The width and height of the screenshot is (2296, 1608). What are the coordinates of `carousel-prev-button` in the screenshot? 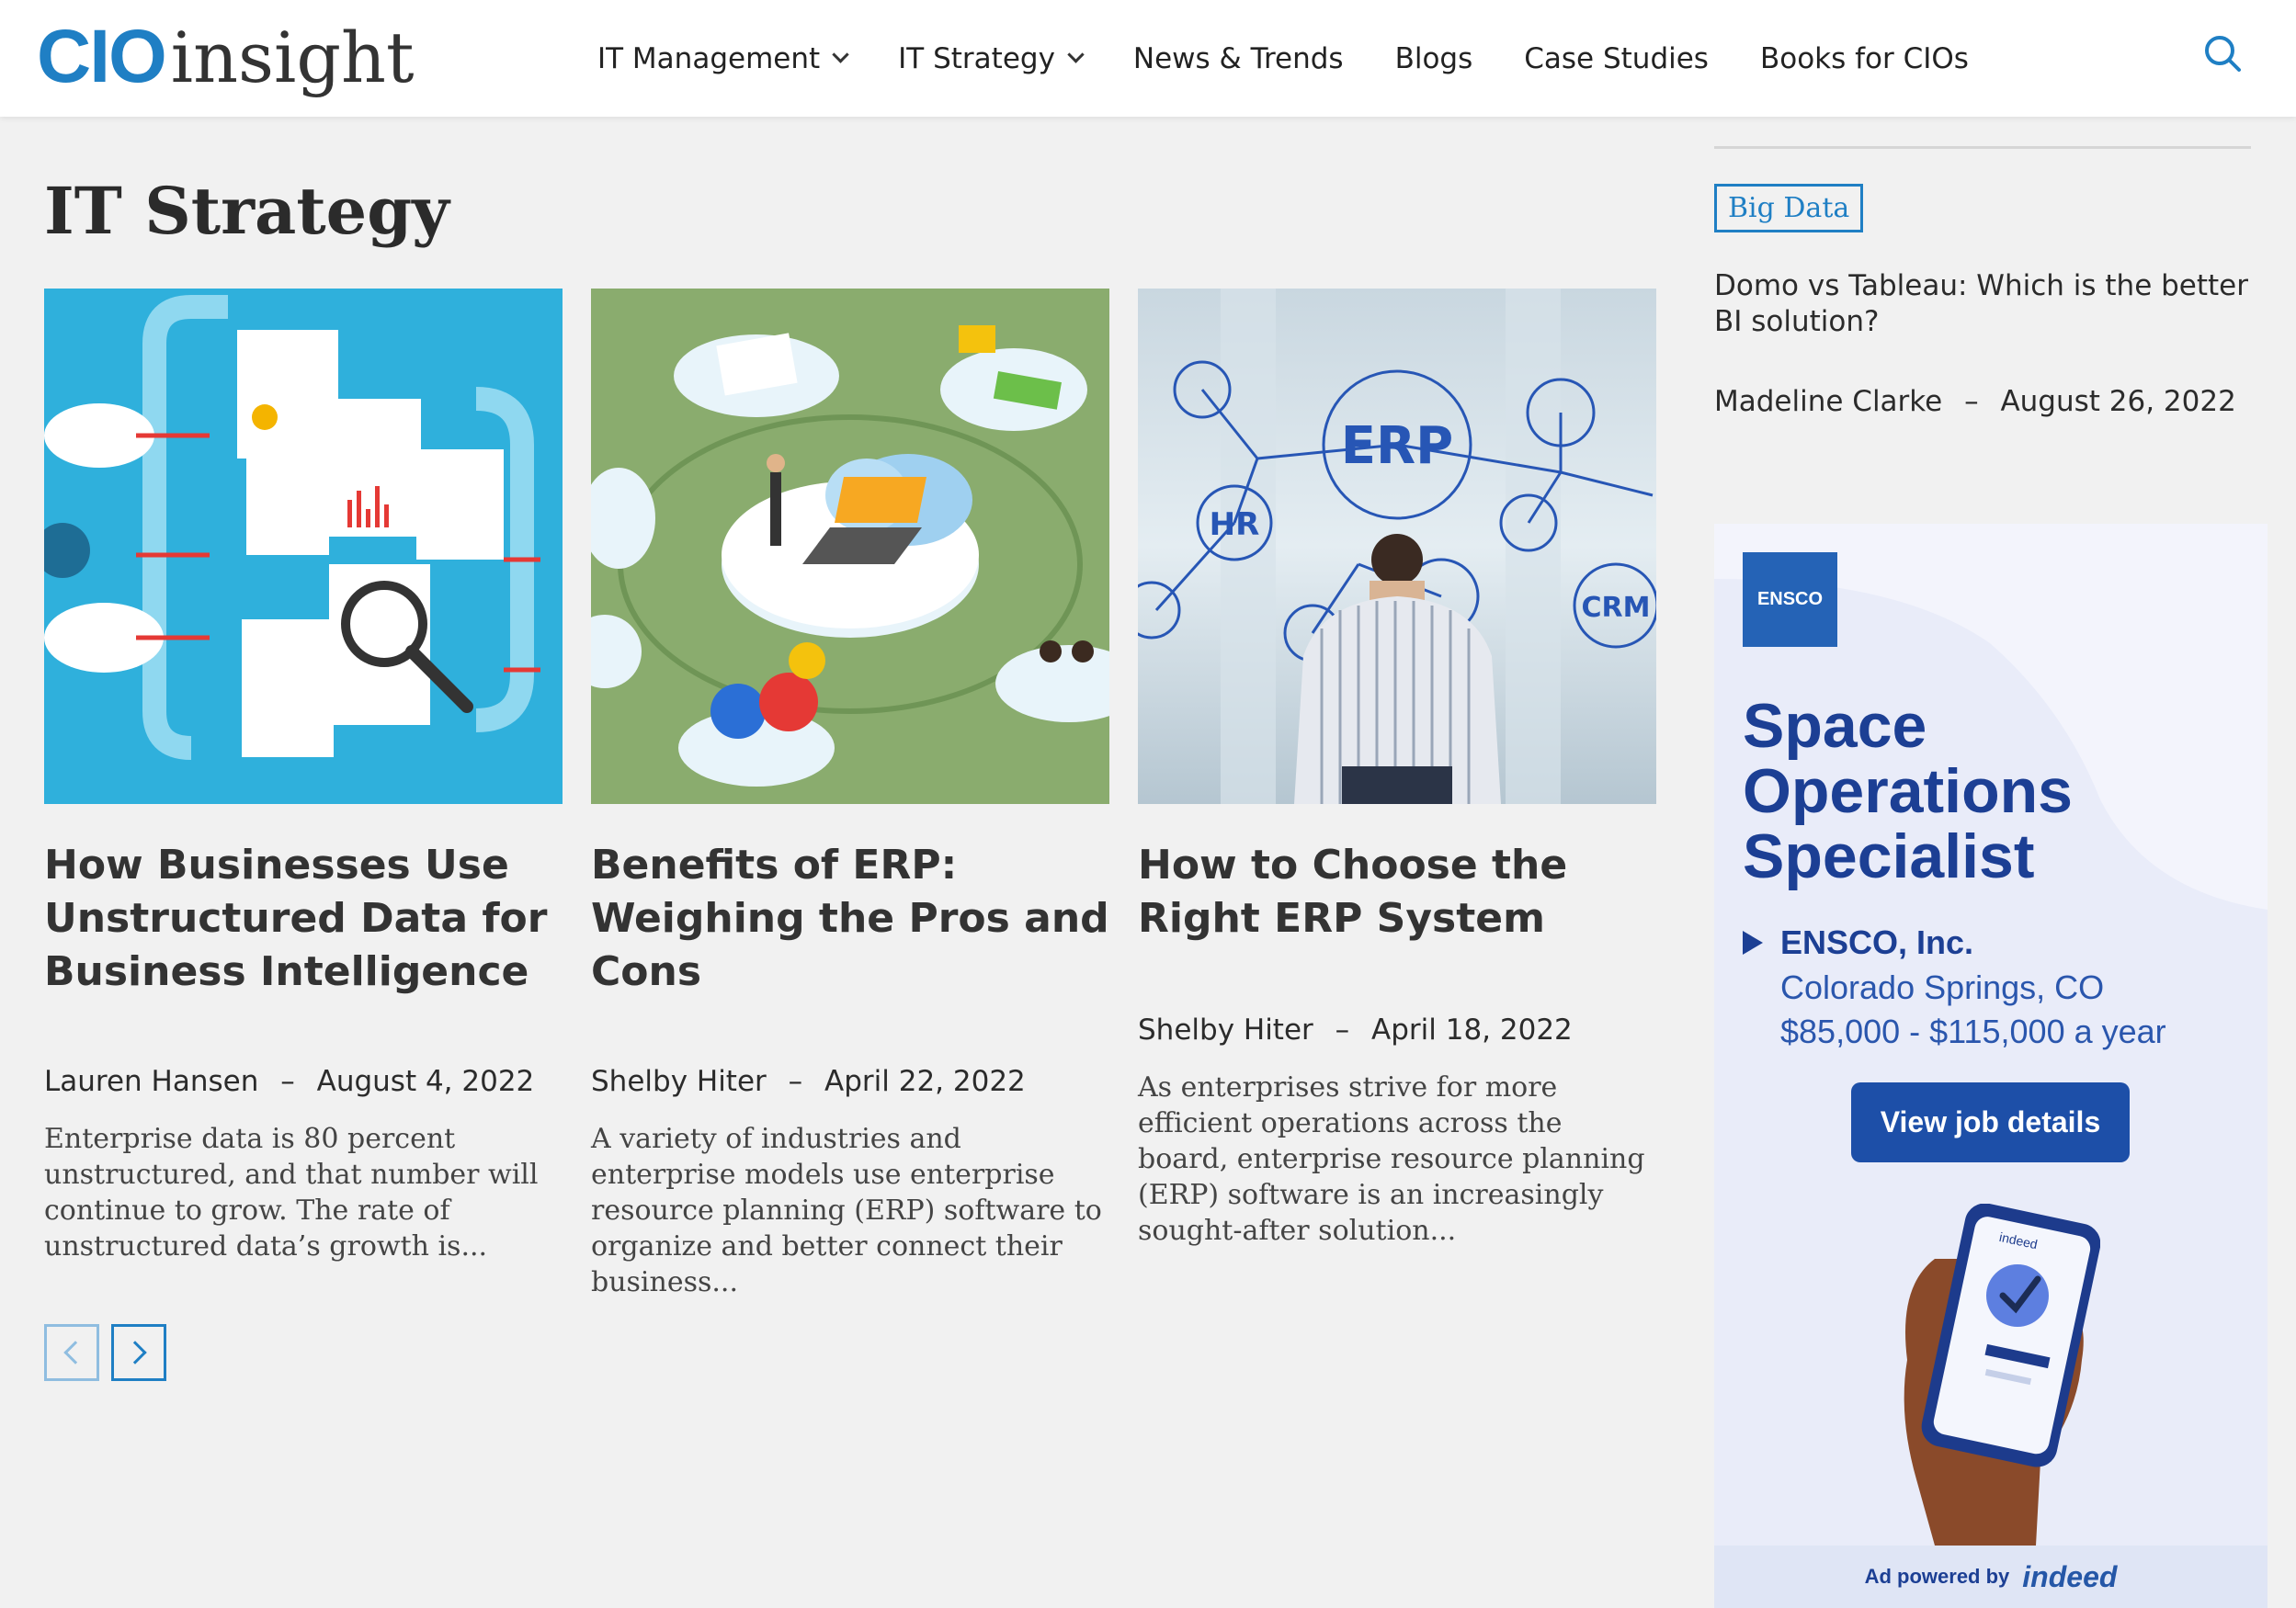 It's located at (72, 1352).